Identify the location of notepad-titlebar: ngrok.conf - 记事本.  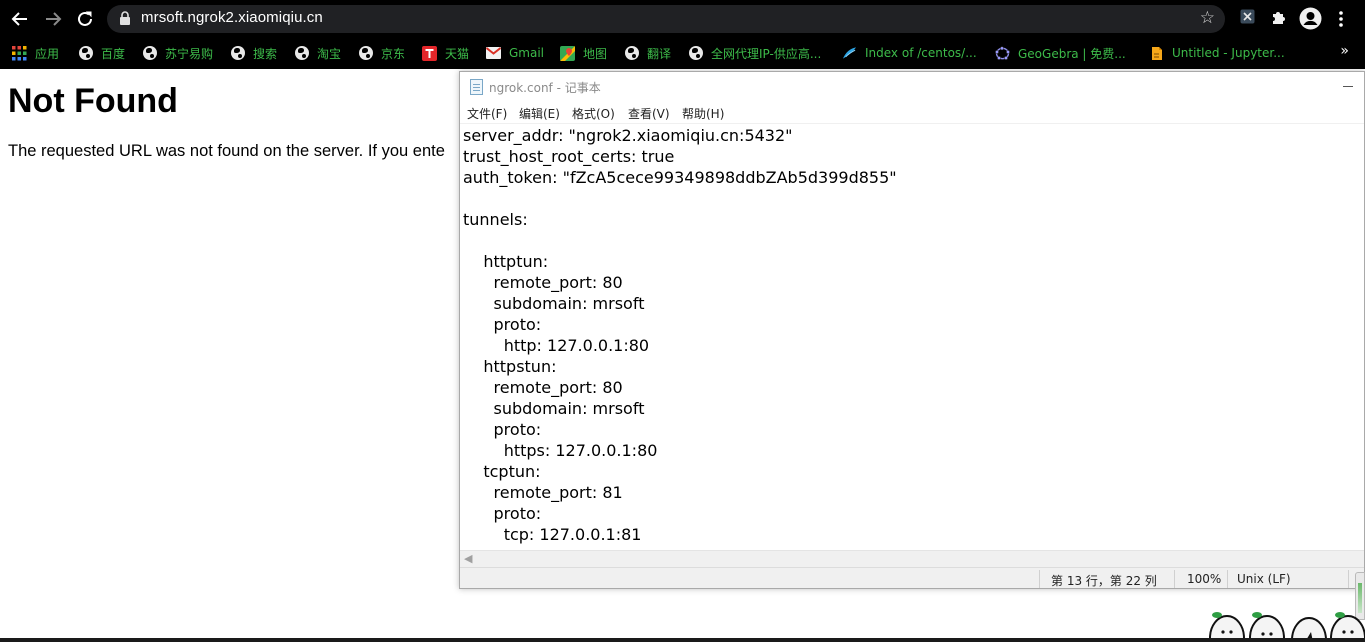
(912, 87).